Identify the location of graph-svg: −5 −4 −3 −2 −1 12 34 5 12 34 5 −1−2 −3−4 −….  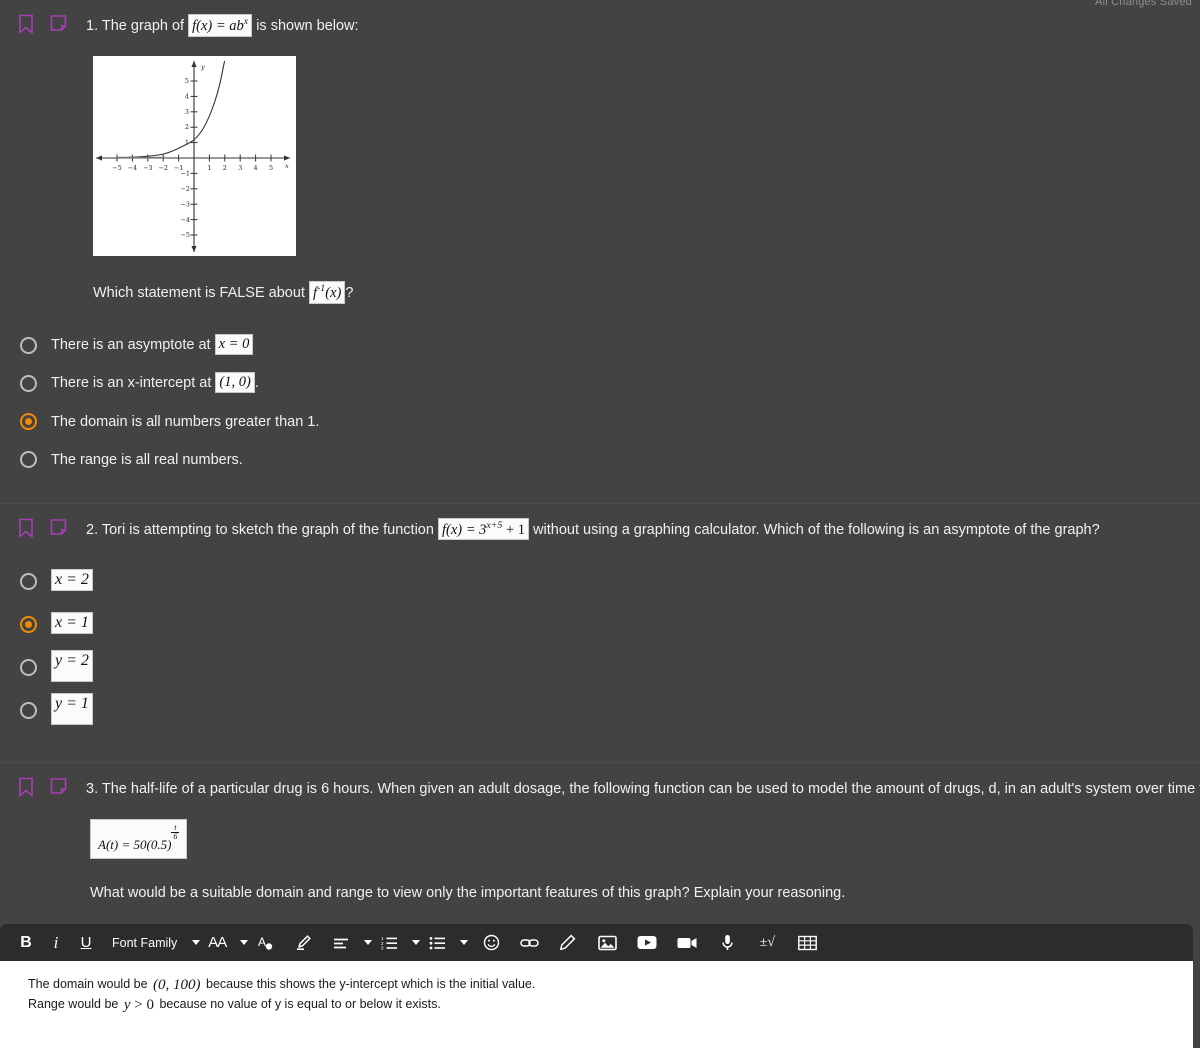
(194, 156).